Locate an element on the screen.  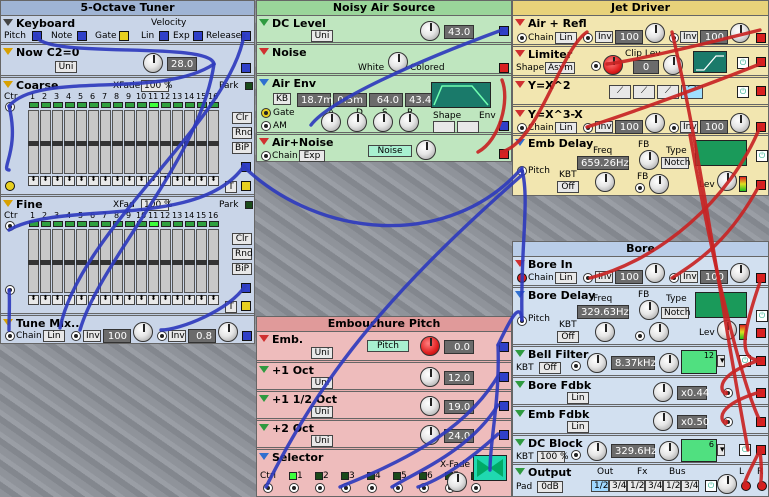
offset-value: 24.0 is located at coordinates (459, 436).